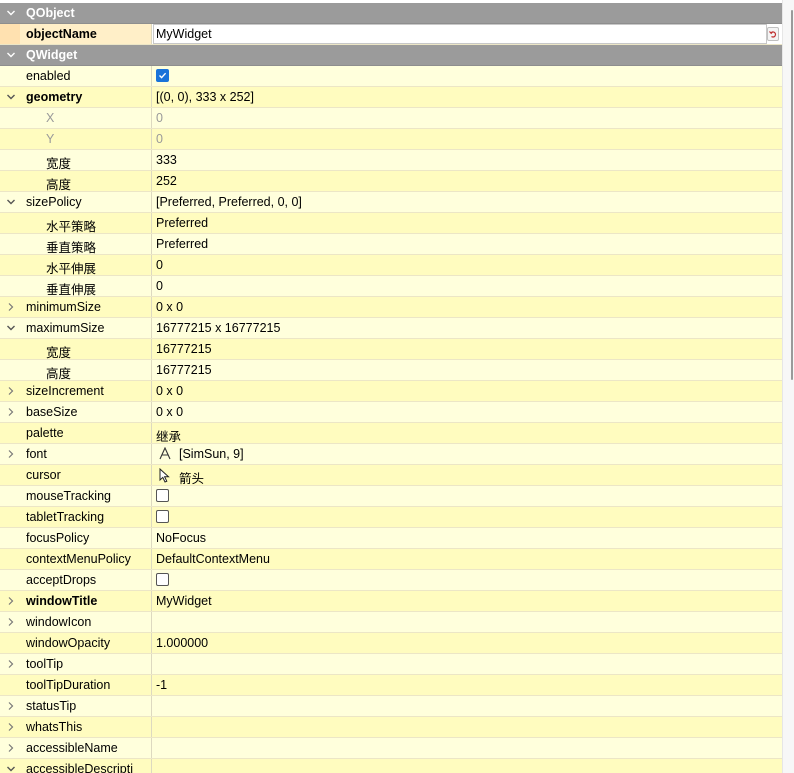 The height and width of the screenshot is (773, 794). Describe the element at coordinates (391, 160) in the screenshot. I see `property-row-geometry-width: 宽度 333` at that location.